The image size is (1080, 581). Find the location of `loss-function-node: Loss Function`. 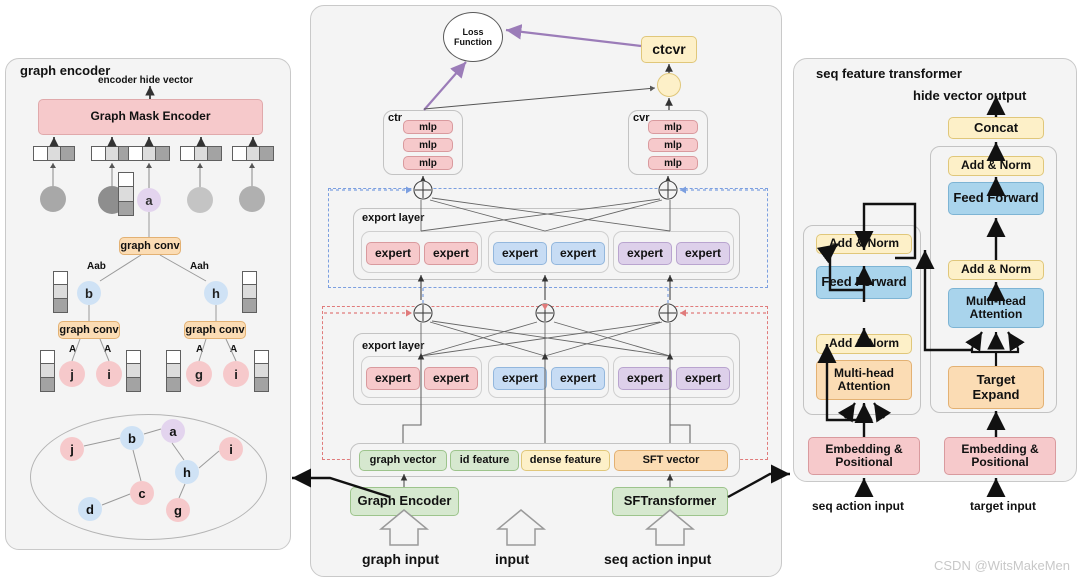

loss-function-node: Loss Function is located at coordinates (473, 37).